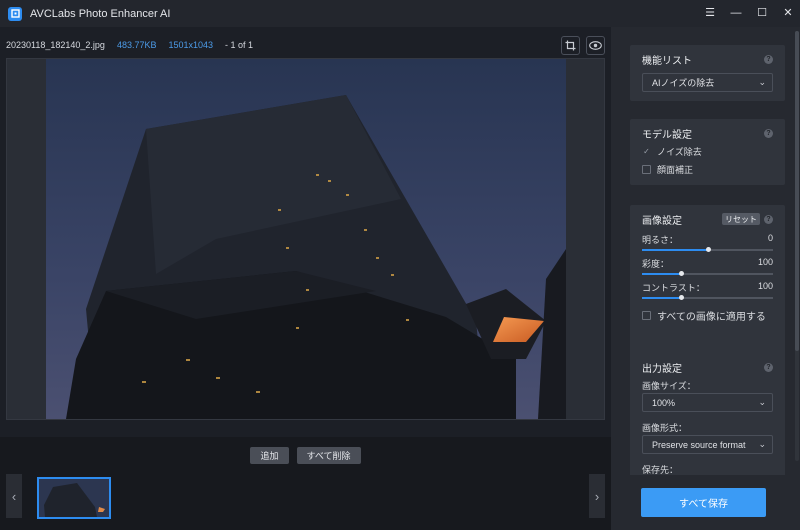 The height and width of the screenshot is (530, 800). What do you see at coordinates (762, 14) in the screenshot?
I see `maximize-icon: ☐` at bounding box center [762, 14].